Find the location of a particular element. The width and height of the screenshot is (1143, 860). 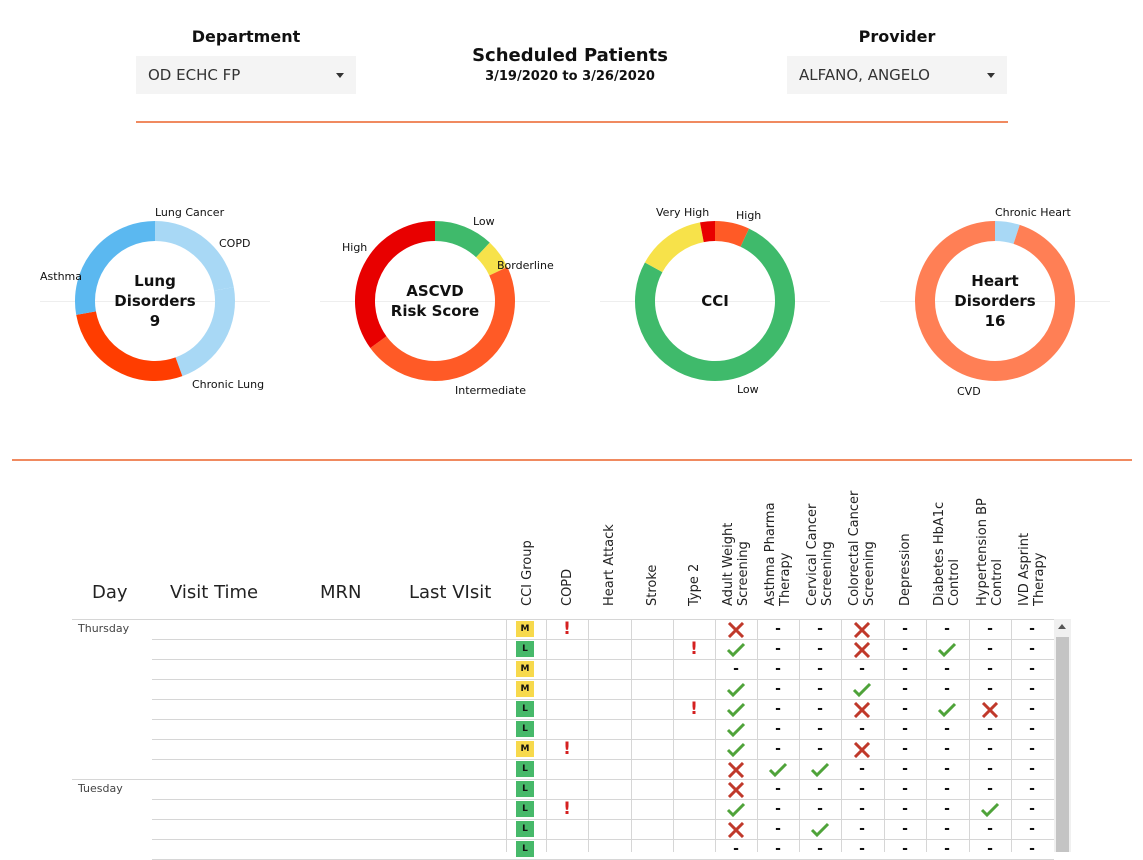

column-header-rotated: Asthma Pharma Therapy is located at coordinates (778, 554).